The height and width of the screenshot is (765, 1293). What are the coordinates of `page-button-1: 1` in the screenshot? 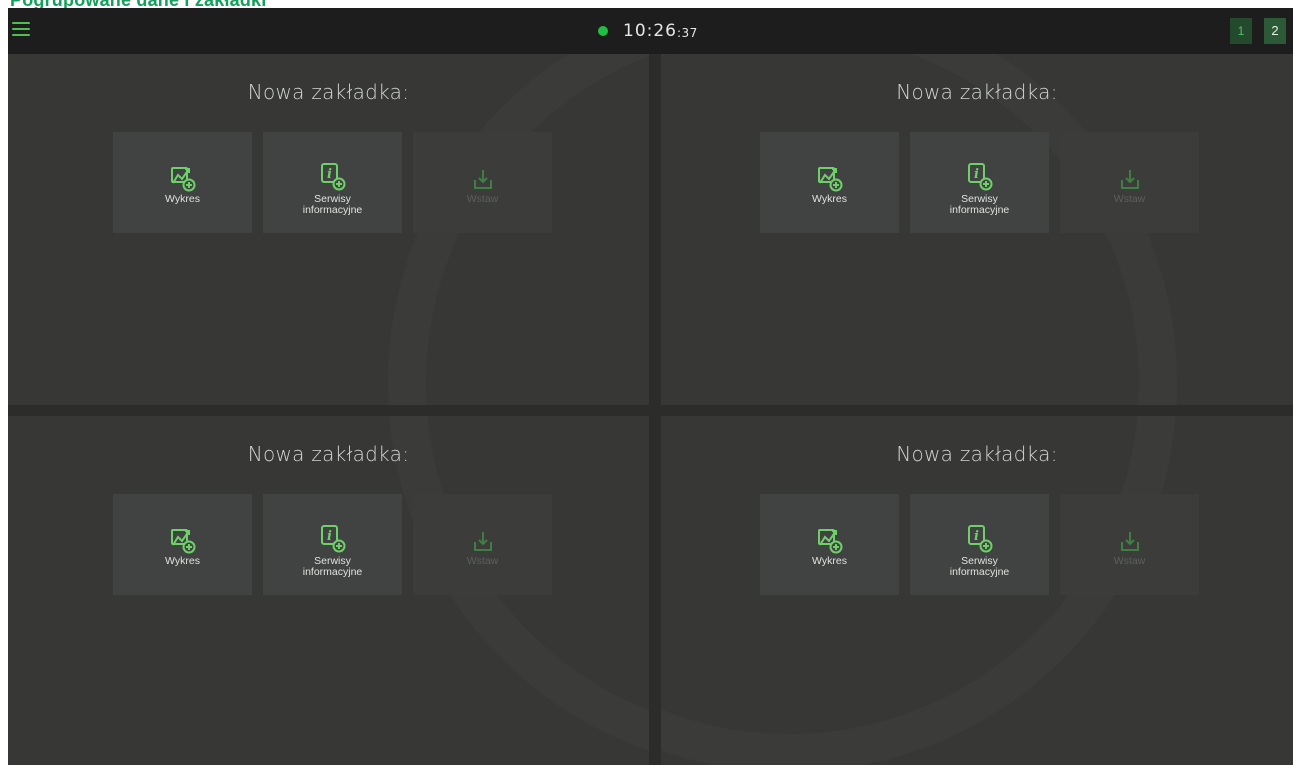 It's located at (1241, 31).